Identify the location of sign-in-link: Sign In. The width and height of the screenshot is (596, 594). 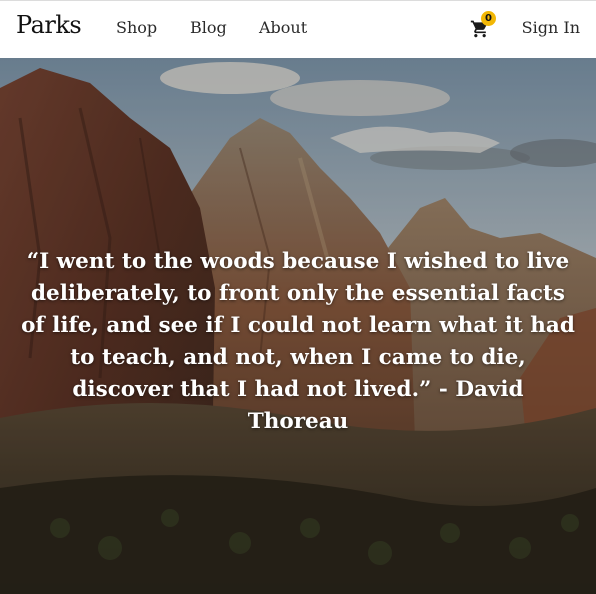
(551, 27).